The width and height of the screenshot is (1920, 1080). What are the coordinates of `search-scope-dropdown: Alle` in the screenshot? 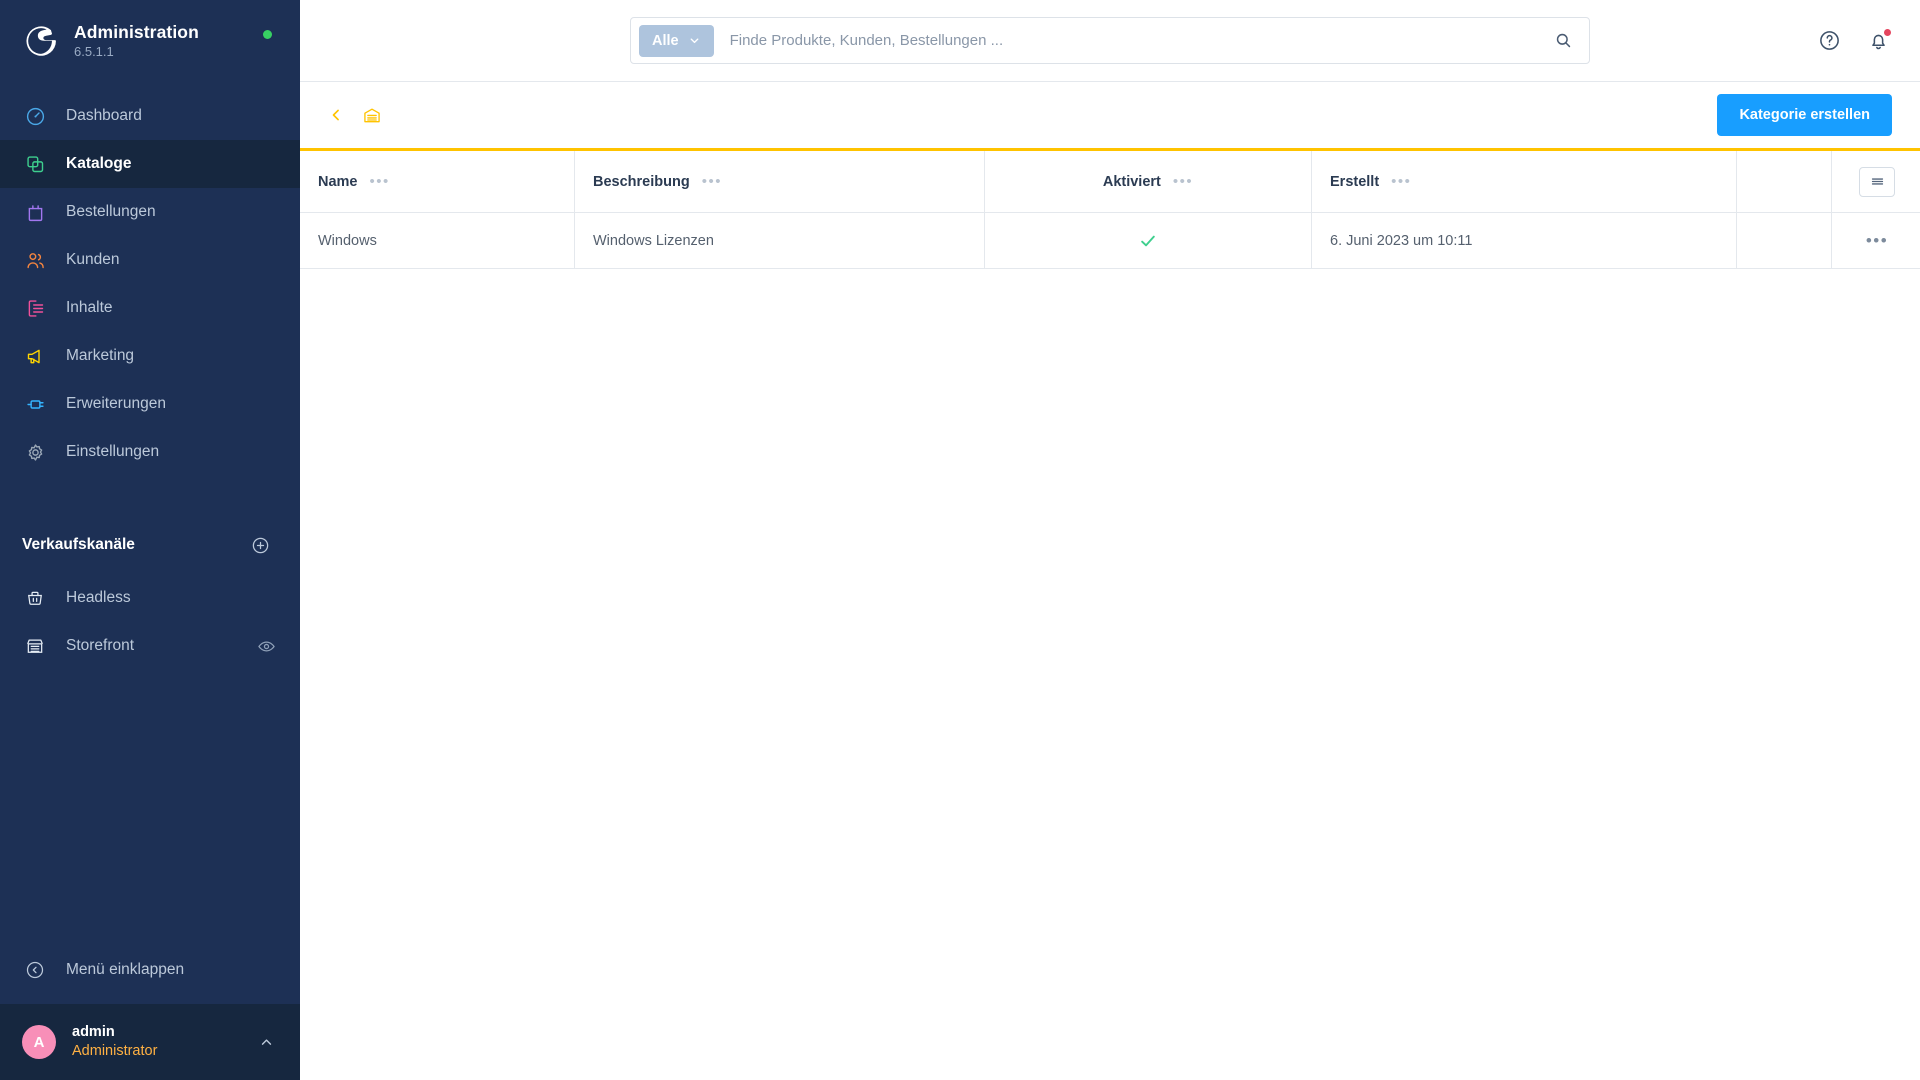 It's located at (676, 40).